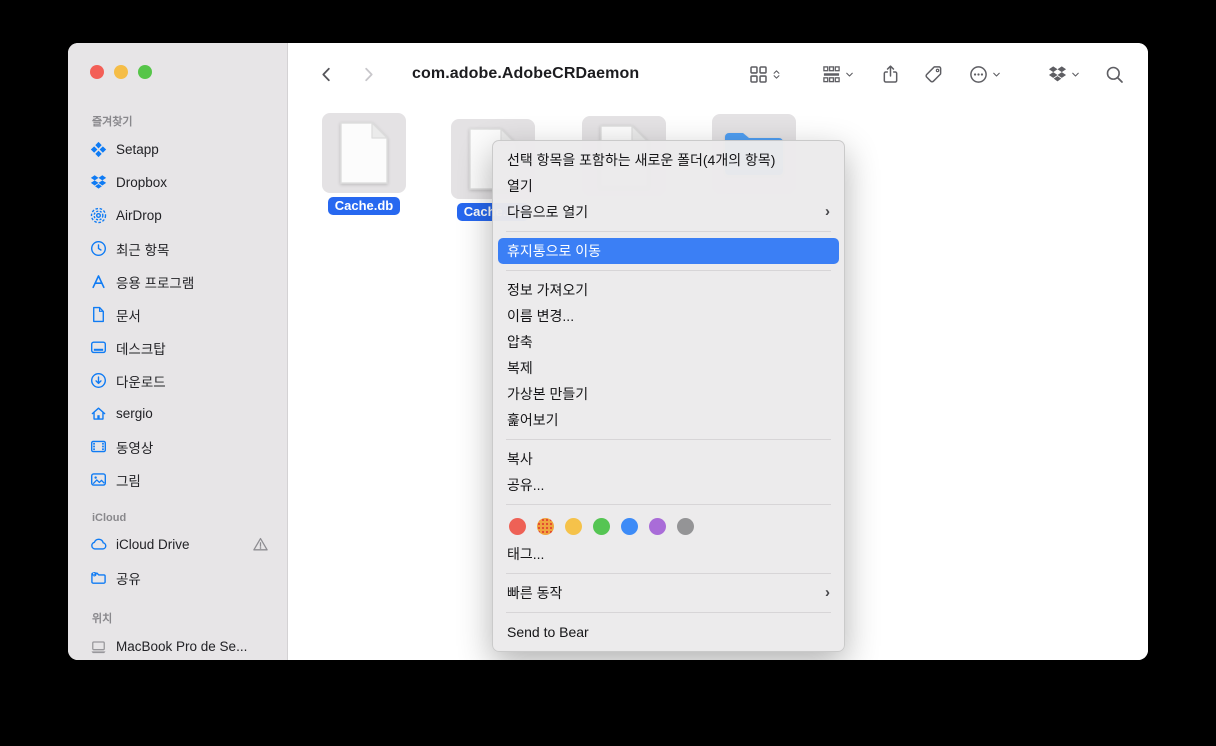 The width and height of the screenshot is (1216, 746). I want to click on tag-icon, so click(933, 74).